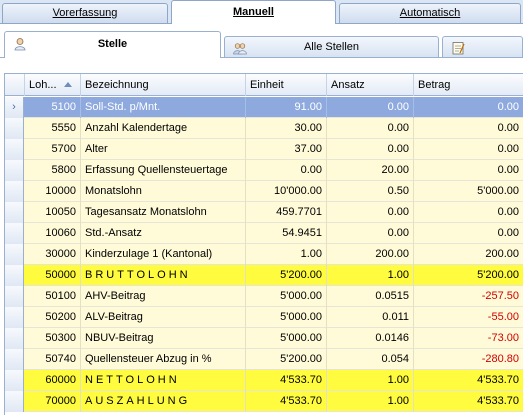 This screenshot has width=523, height=415. What do you see at coordinates (14, 107) in the screenshot?
I see `row-indicator: ›` at bounding box center [14, 107].